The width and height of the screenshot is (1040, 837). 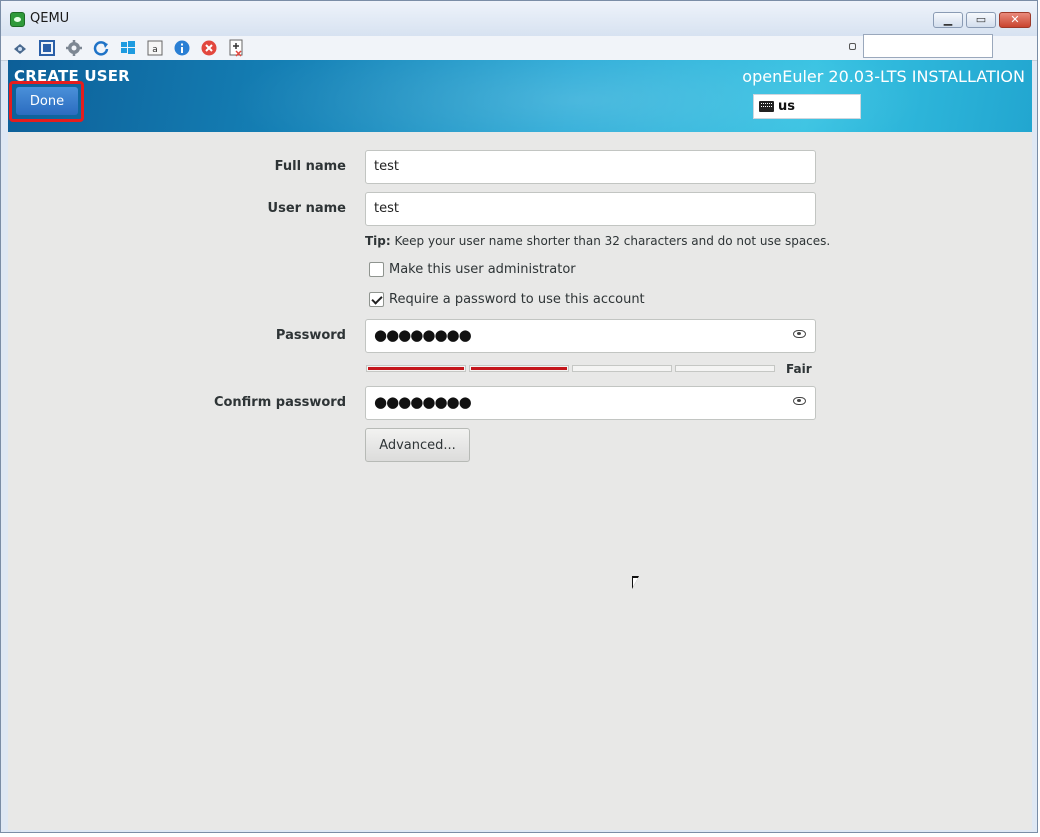 I want to click on confirm-password-value: ●●●●●●●●, so click(x=423, y=402).